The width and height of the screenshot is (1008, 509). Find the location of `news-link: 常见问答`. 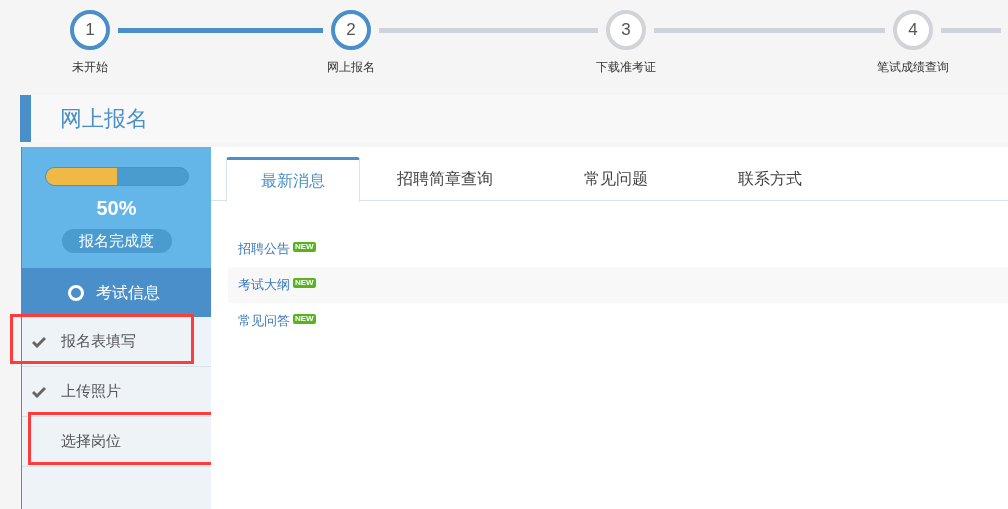

news-link: 常见问答 is located at coordinates (264, 321).